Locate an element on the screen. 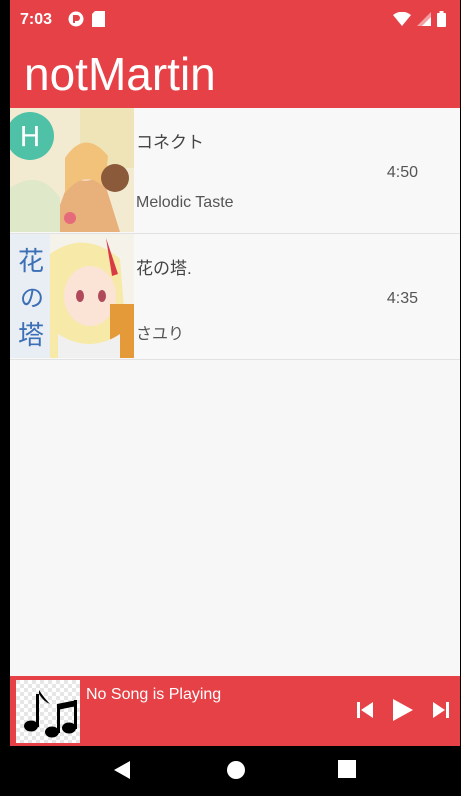 The width and height of the screenshot is (461, 796). notification-icons is located at coordinates (86, 21).